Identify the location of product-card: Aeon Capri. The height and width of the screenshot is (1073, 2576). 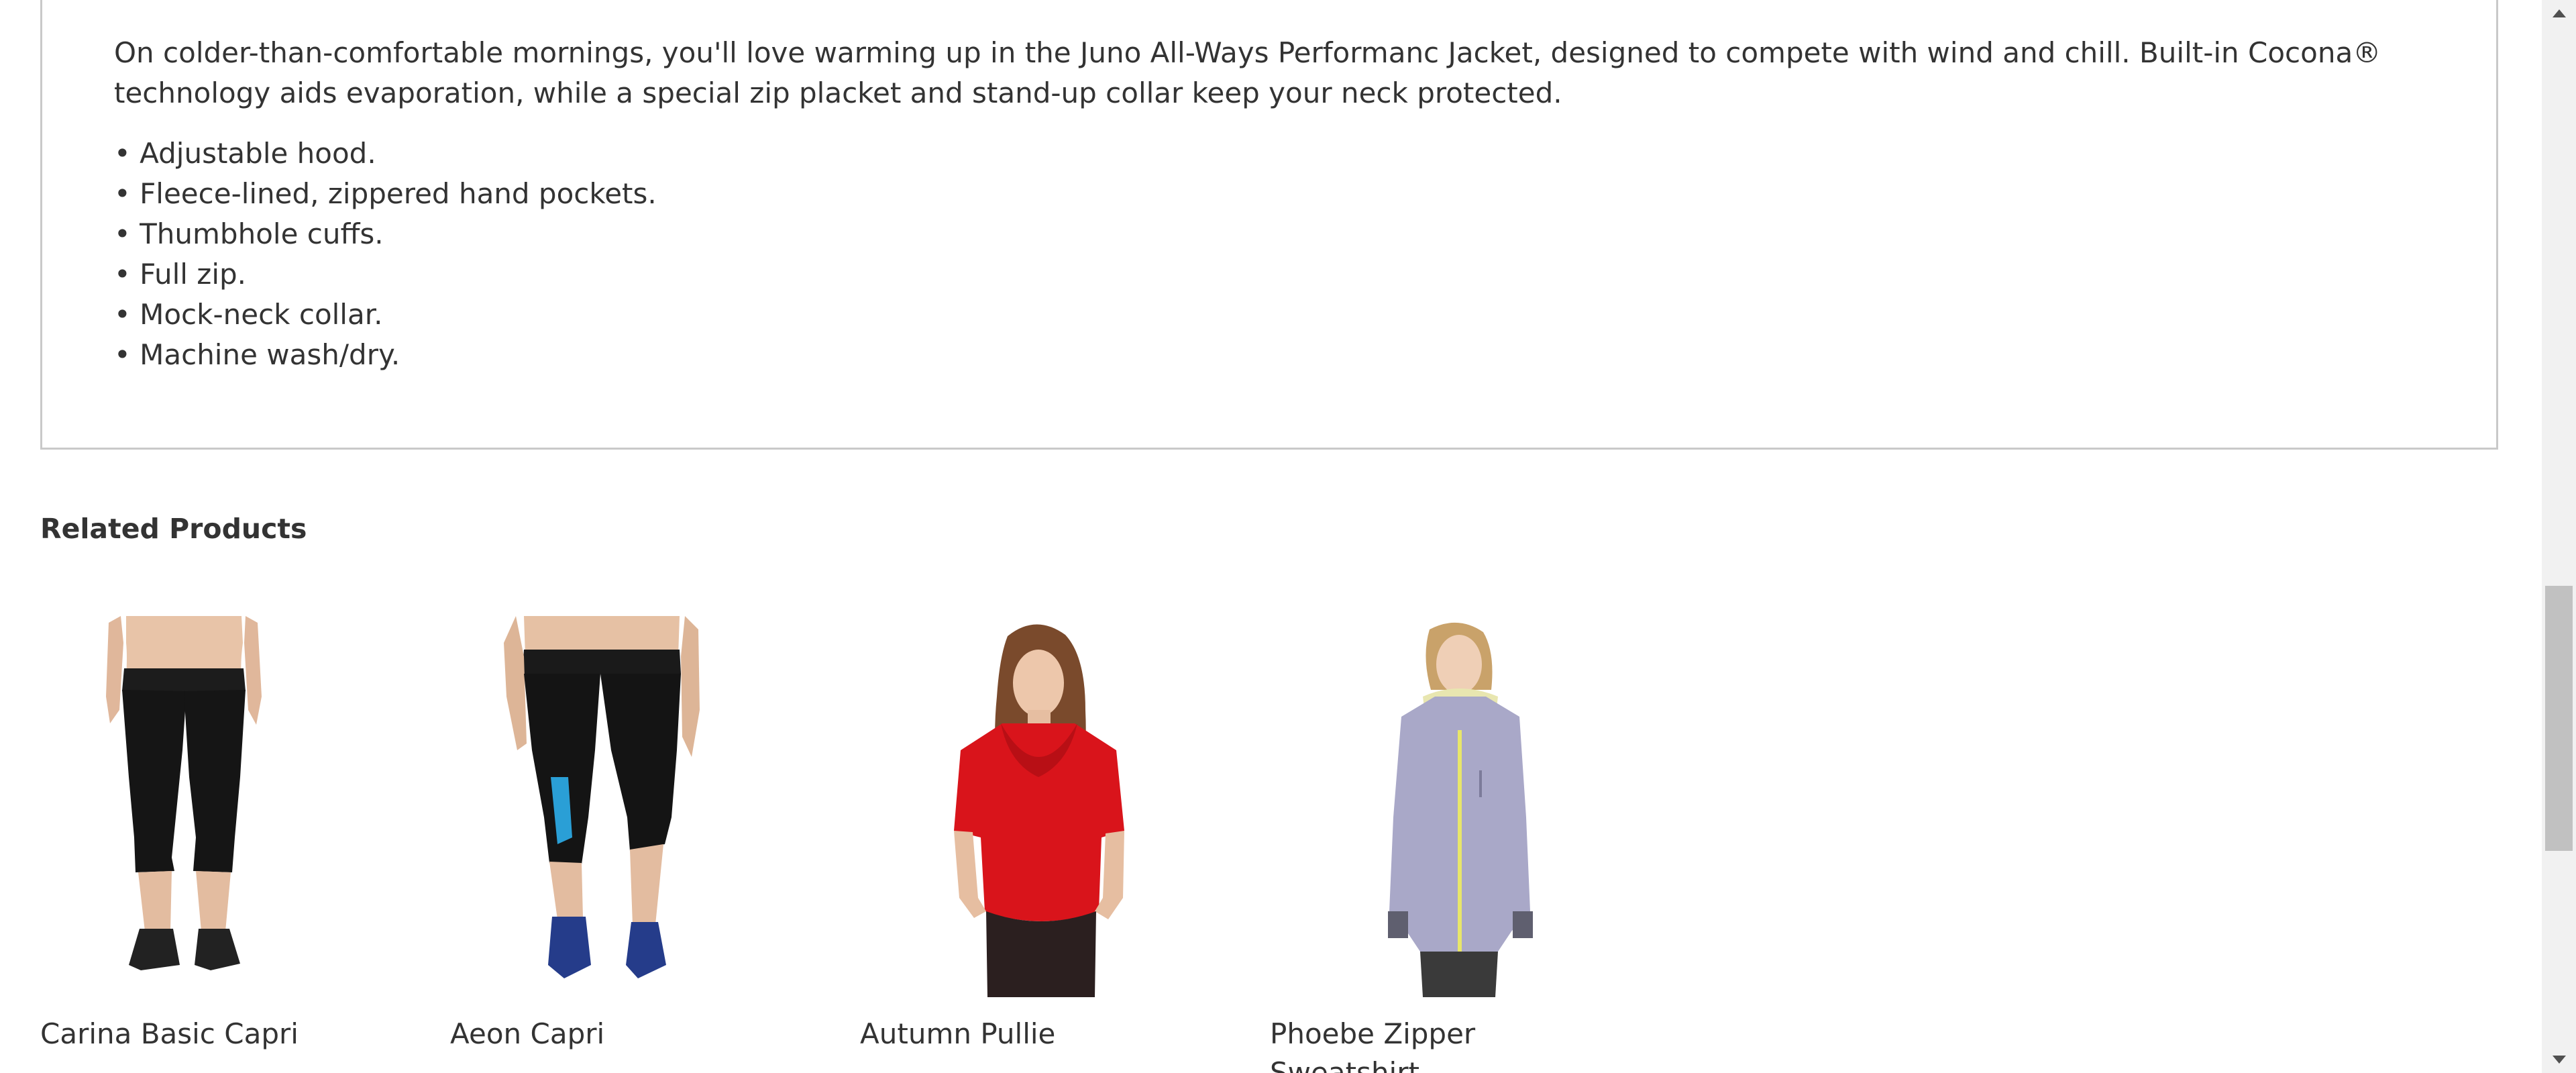
(638, 833).